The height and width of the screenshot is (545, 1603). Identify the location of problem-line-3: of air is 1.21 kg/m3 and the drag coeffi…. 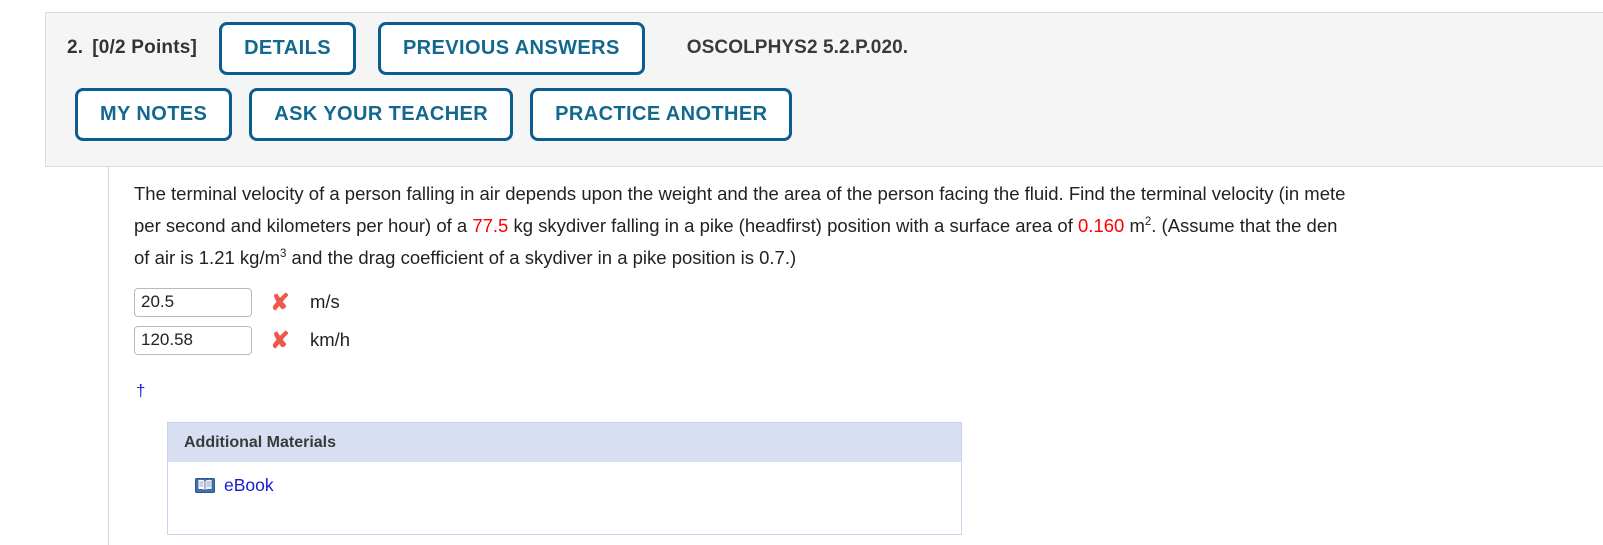
(868, 258).